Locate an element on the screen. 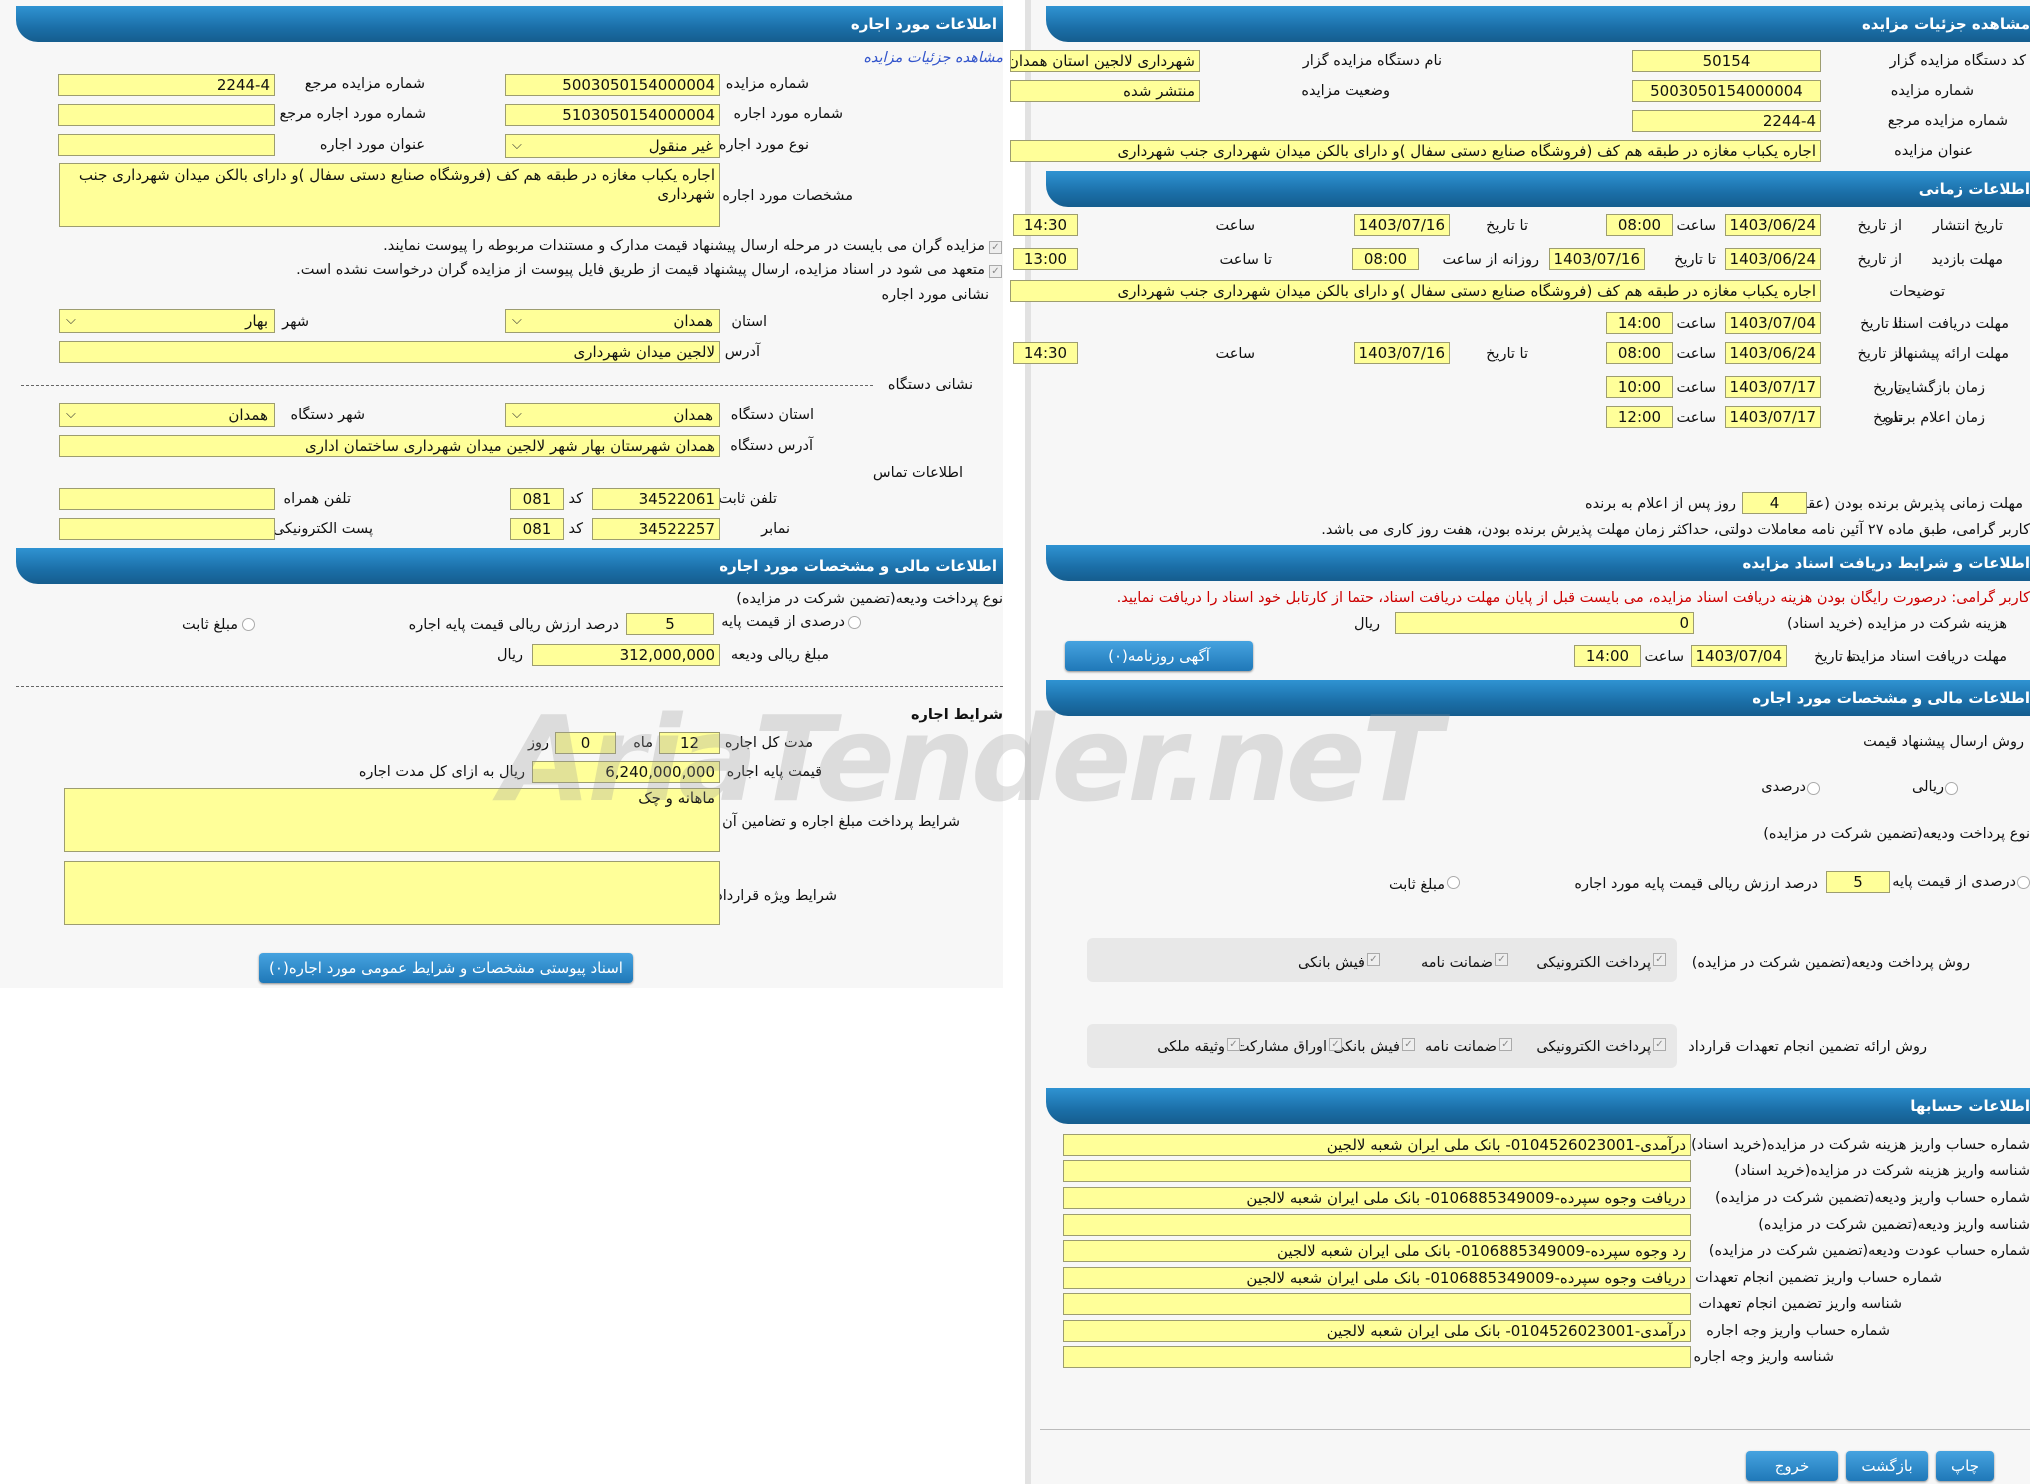  org-address-label: آدرس دستگاه is located at coordinates (771, 446).